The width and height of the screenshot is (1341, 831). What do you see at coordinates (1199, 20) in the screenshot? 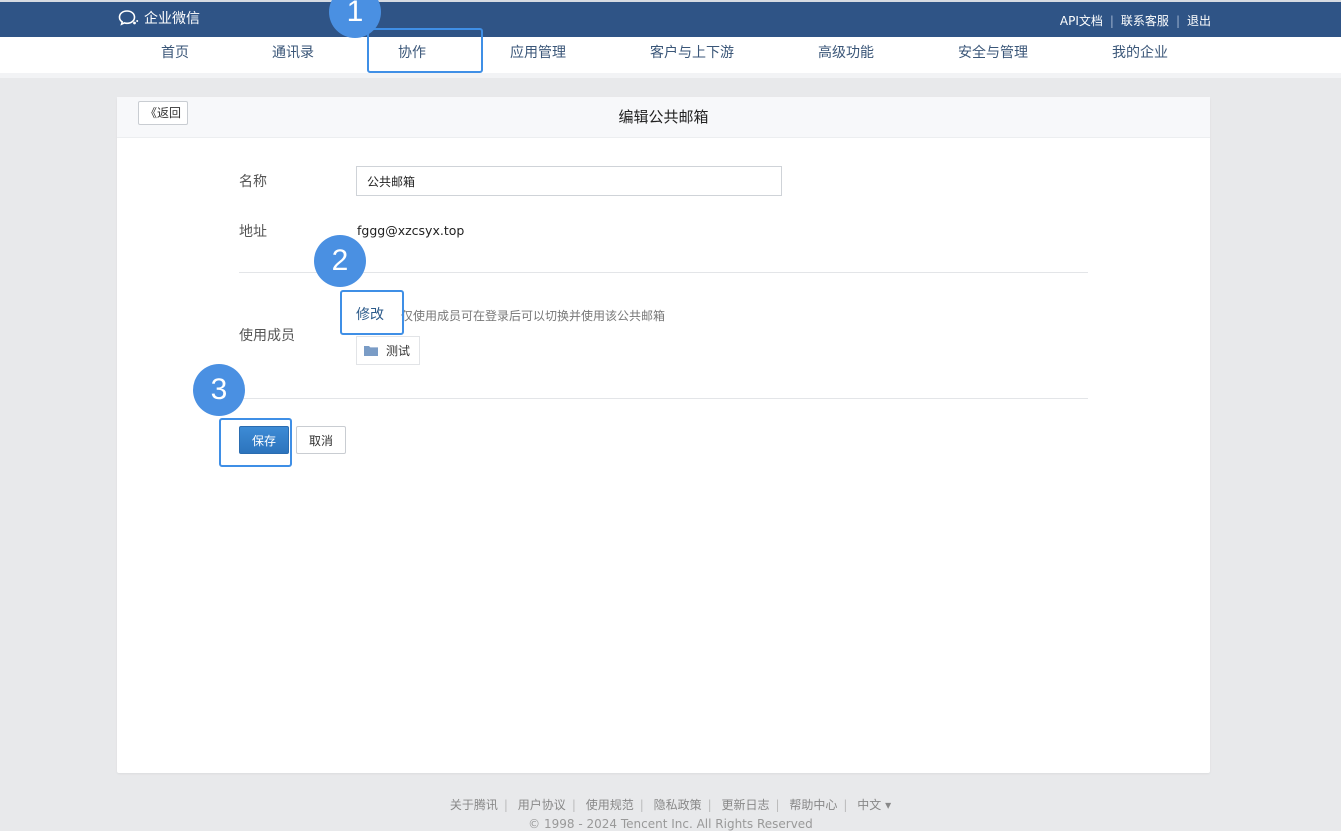
I see `logout-link: 退出` at bounding box center [1199, 20].